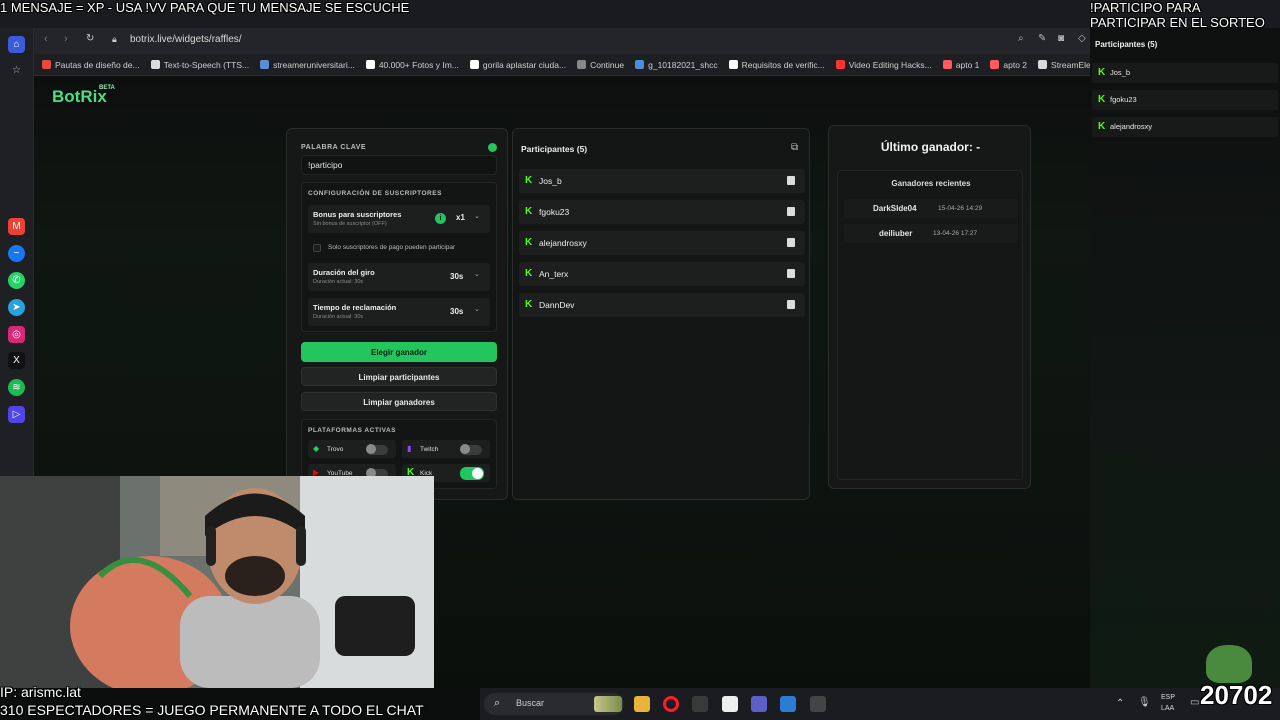 This screenshot has height=720, width=1280. Describe the element at coordinates (338, 282) in the screenshot. I see `spin-subtitle: Duración actual: 30s` at that location.